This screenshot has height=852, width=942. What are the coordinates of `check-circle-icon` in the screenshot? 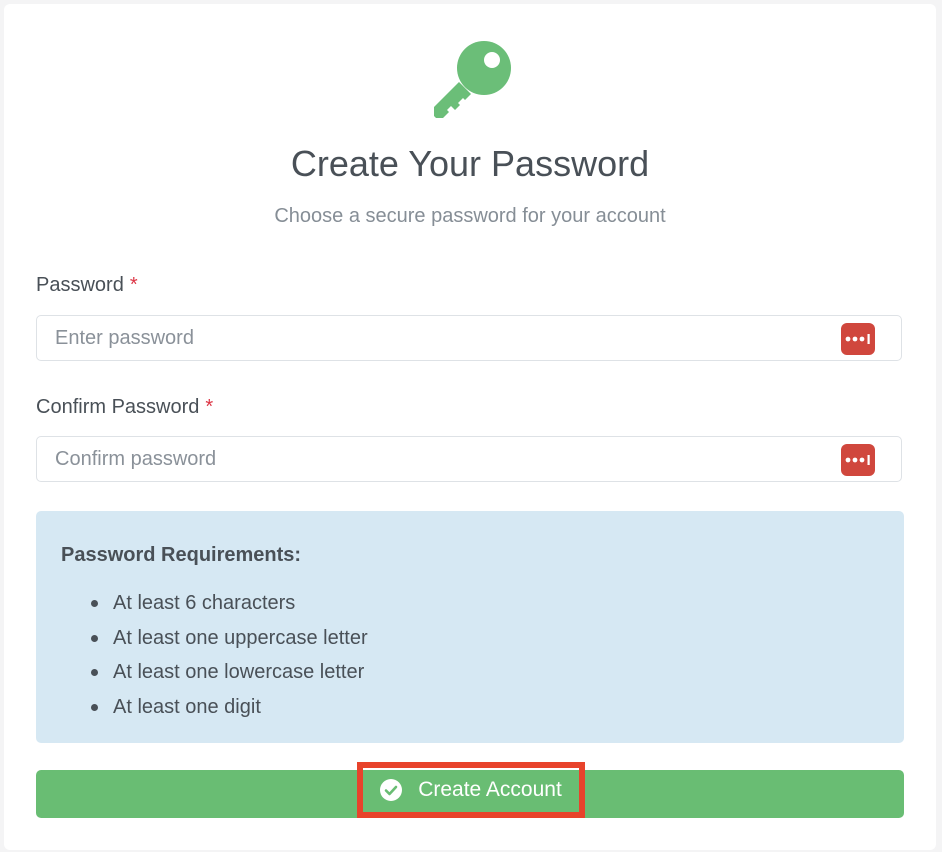 It's located at (391, 790).